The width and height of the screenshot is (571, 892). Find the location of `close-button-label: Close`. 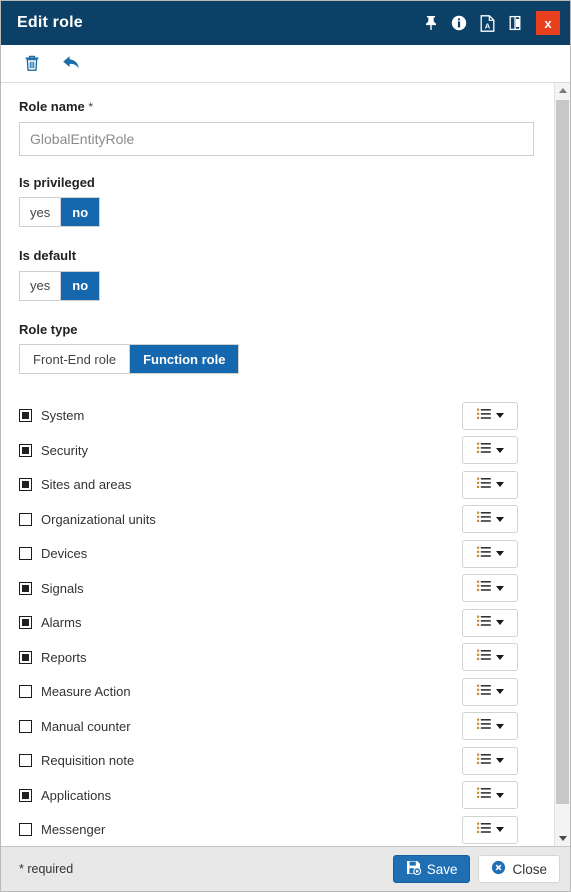

close-button-label: Close is located at coordinates (529, 869).